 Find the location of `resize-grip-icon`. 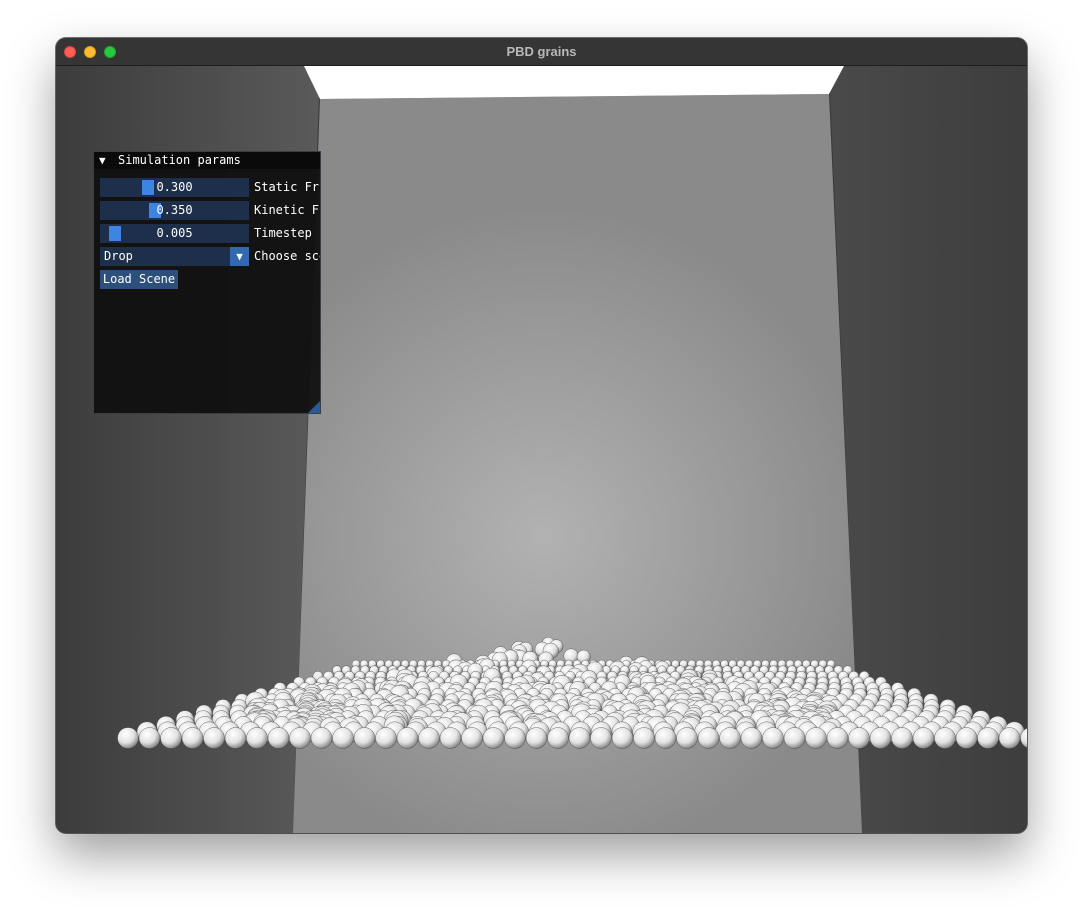

resize-grip-icon is located at coordinates (314, 407).